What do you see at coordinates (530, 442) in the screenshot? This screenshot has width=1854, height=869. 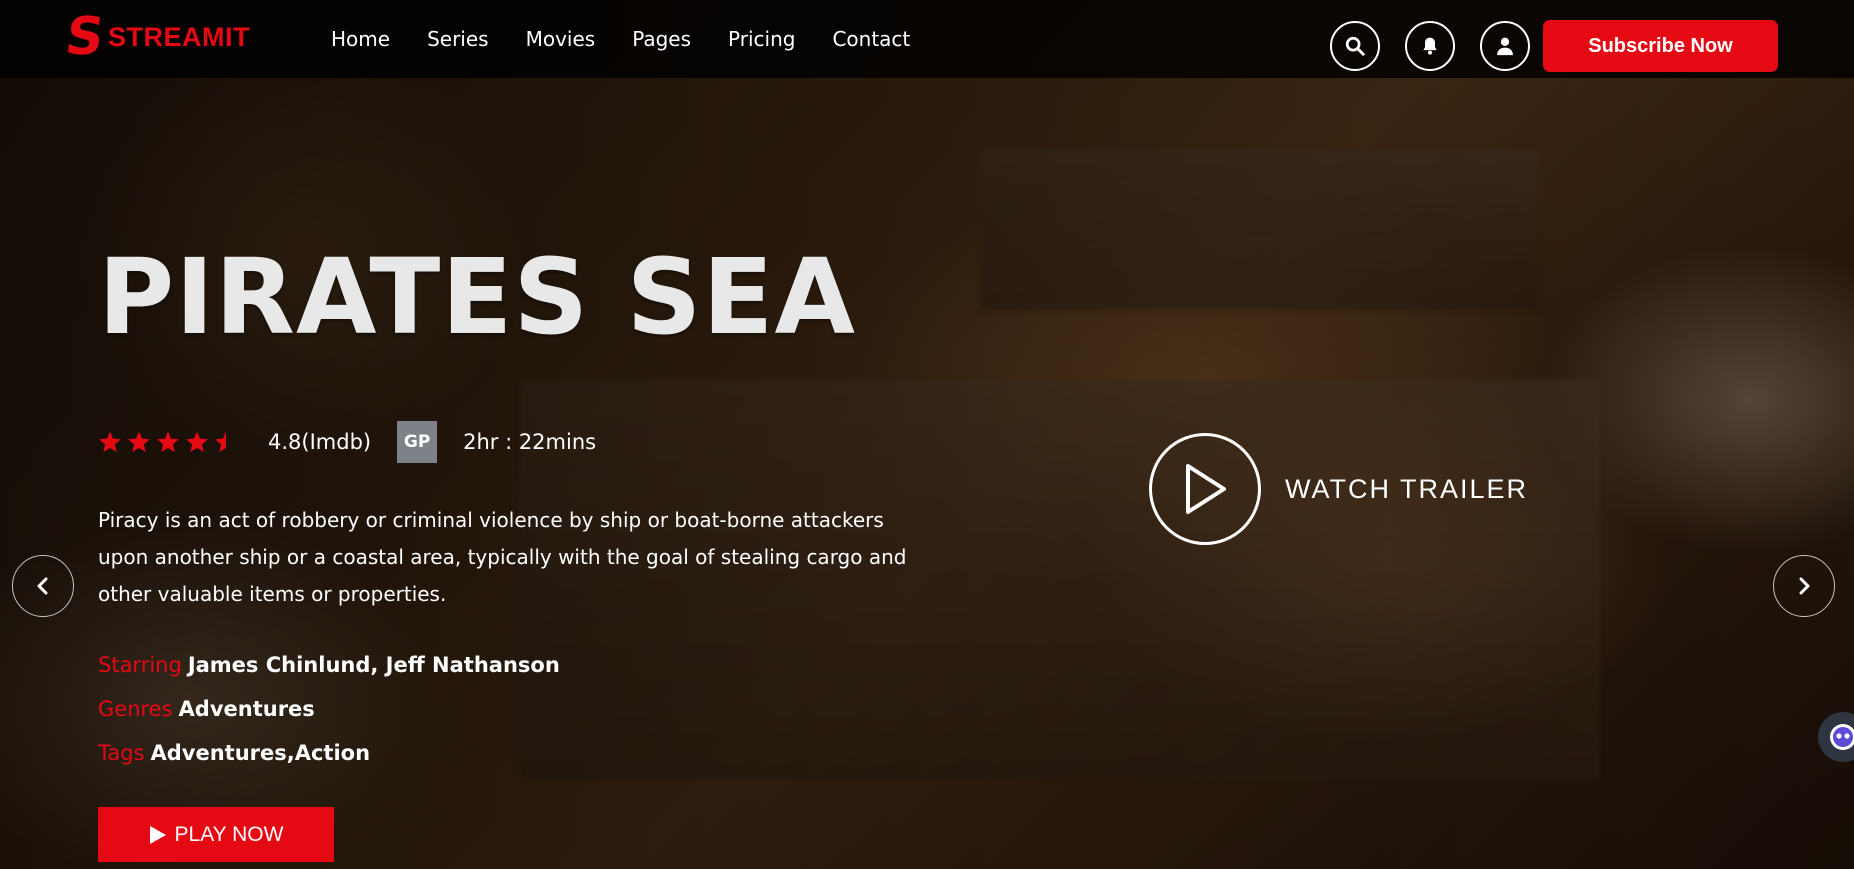 I see `movie-duration: 2hr : 22mins` at bounding box center [530, 442].